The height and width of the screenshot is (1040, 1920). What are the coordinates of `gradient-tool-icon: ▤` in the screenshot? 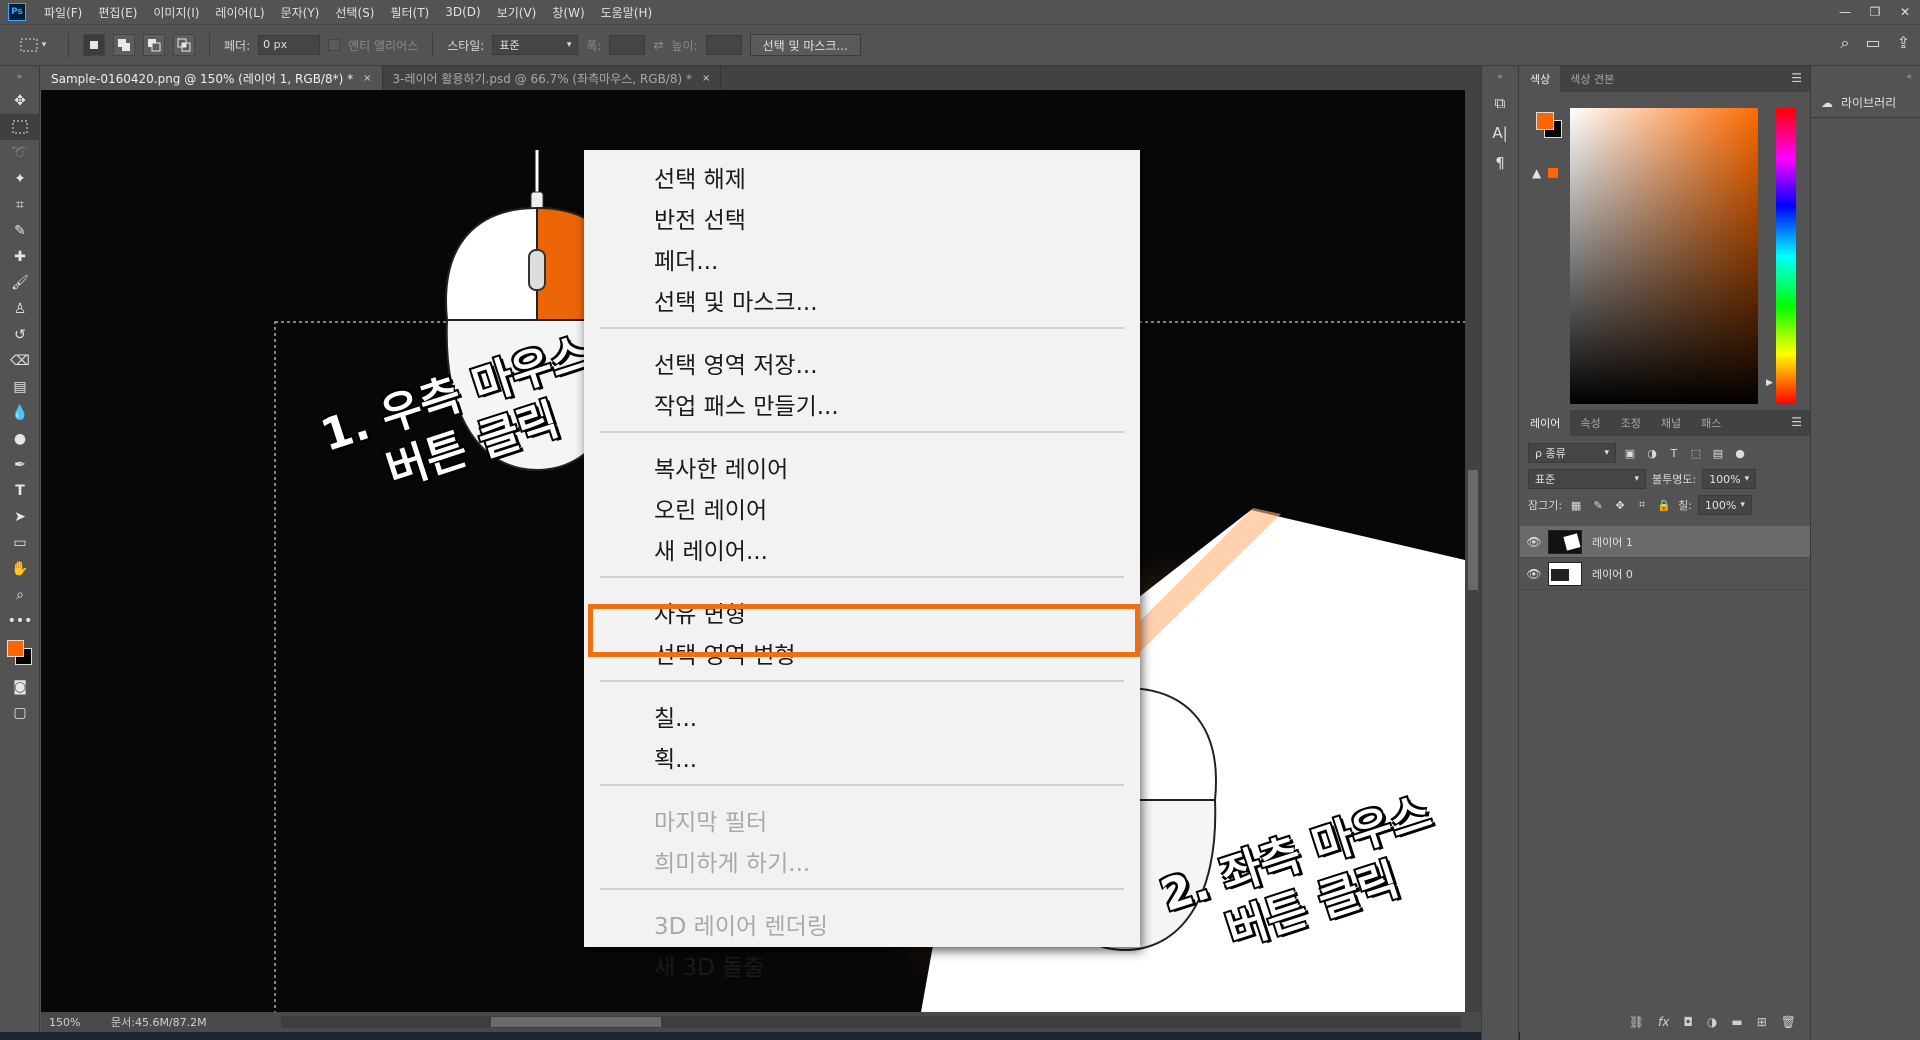 It's located at (20, 387).